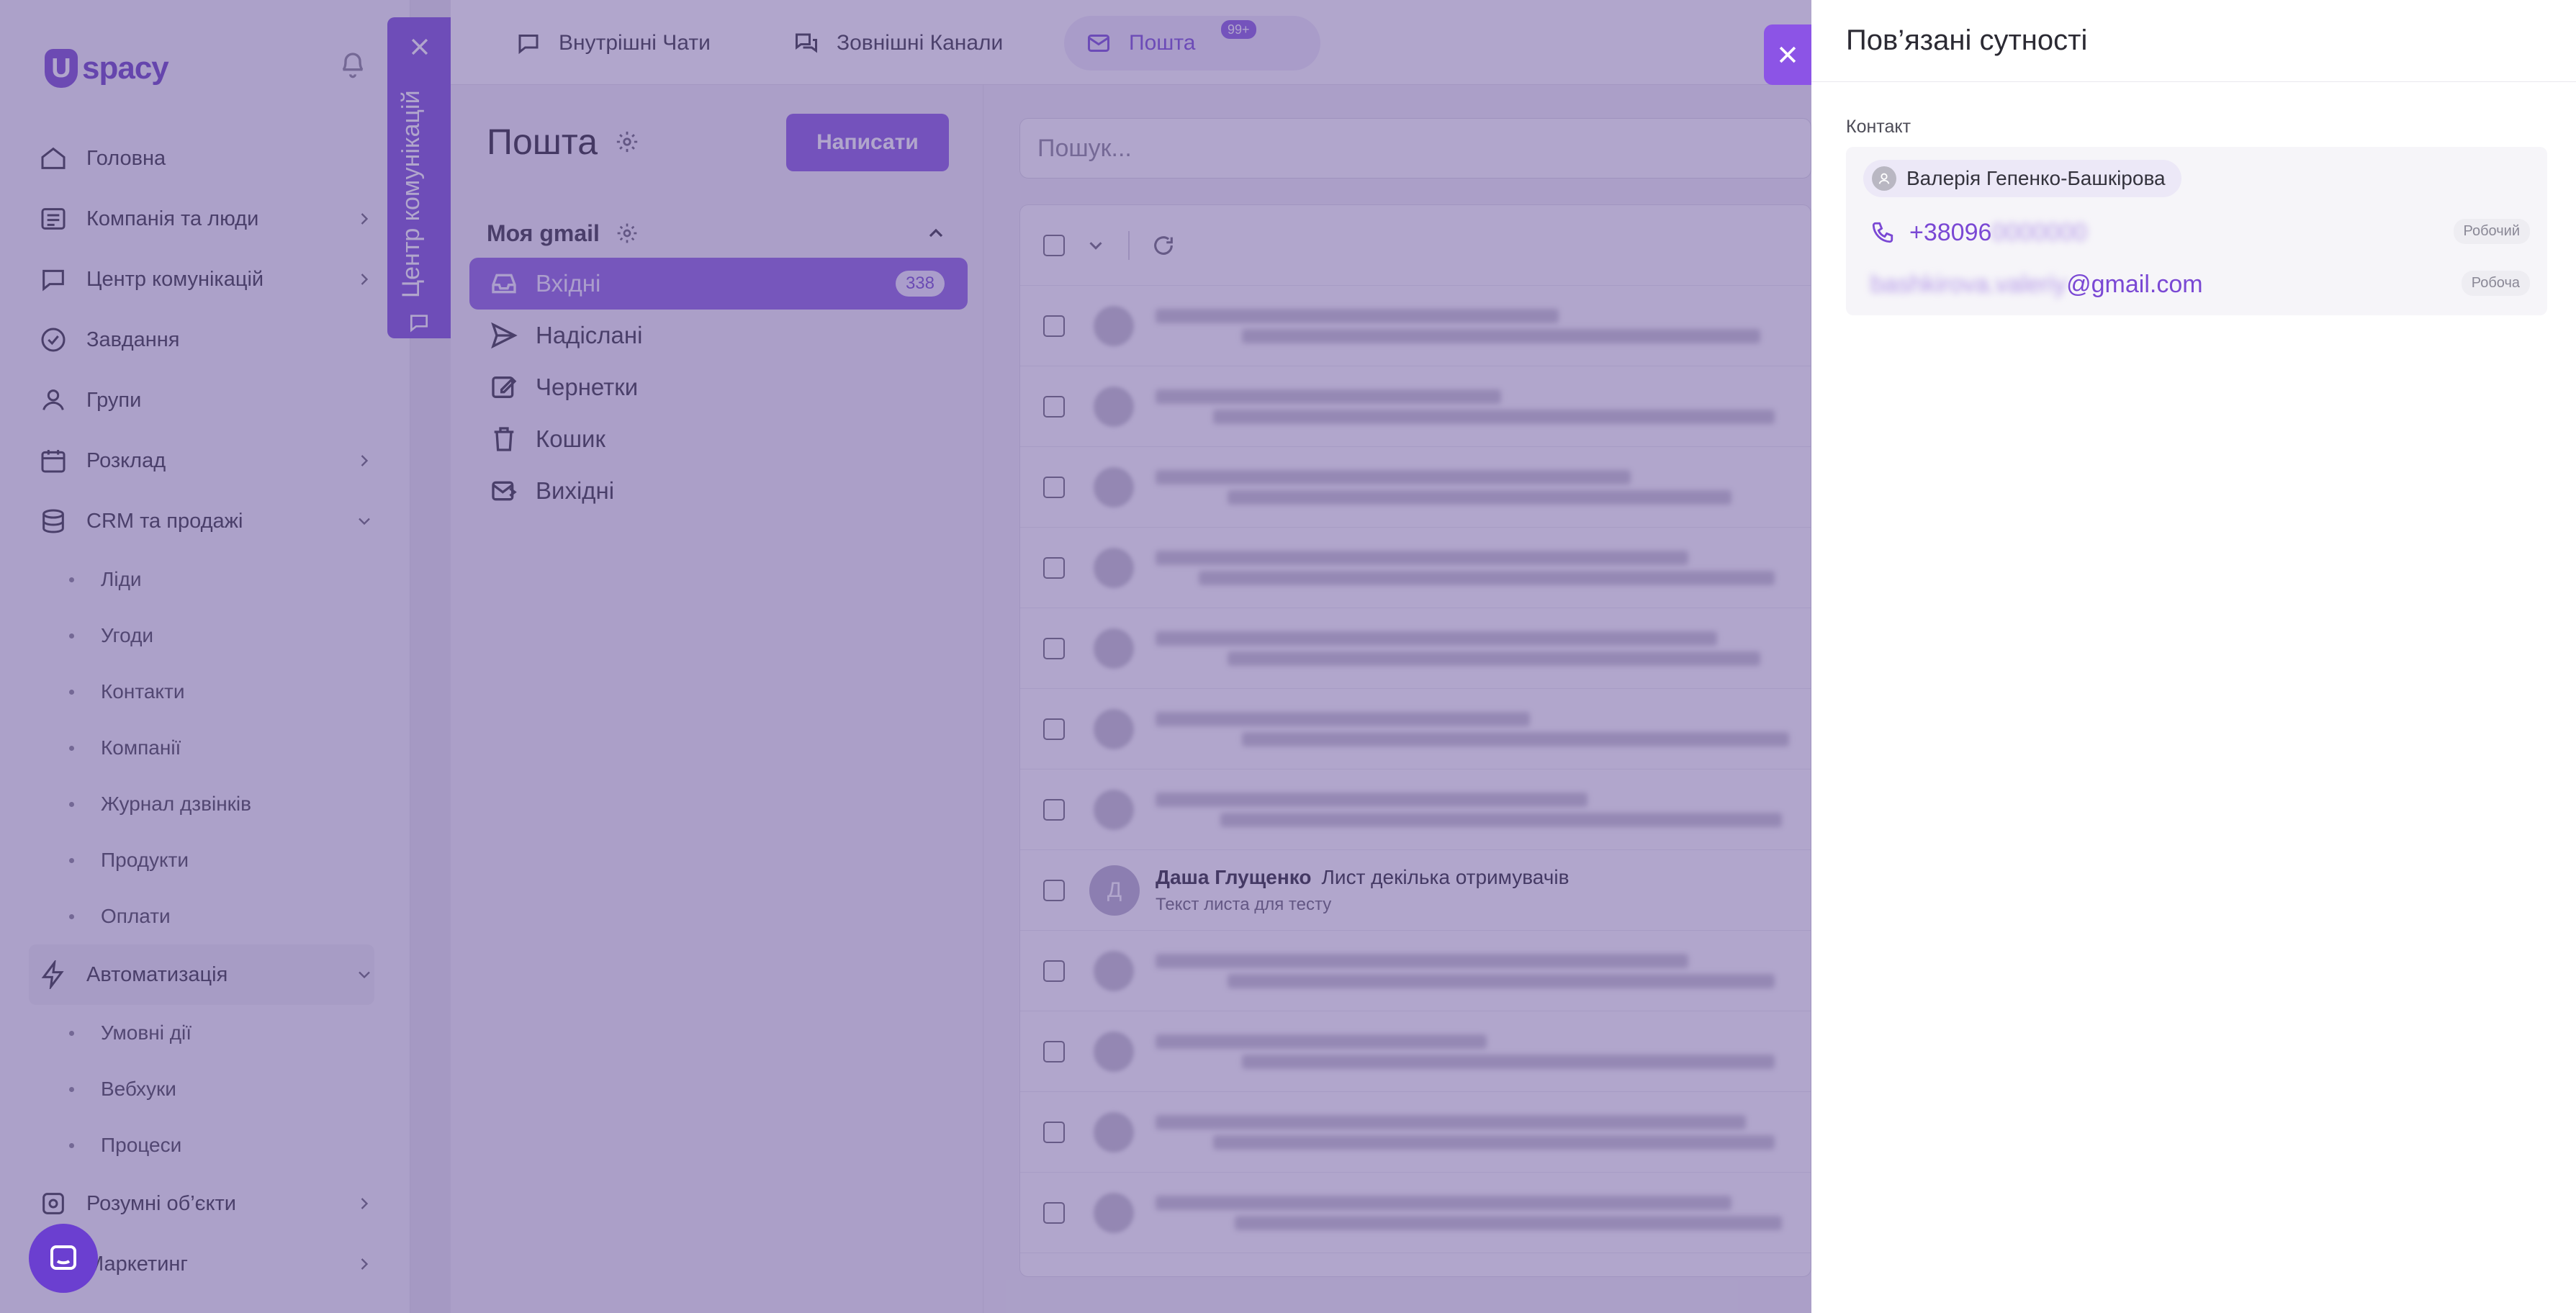 Image resolution: width=2576 pixels, height=1313 pixels. What do you see at coordinates (1950, 232) in the screenshot?
I see `phone-visible-part: +38096` at bounding box center [1950, 232].